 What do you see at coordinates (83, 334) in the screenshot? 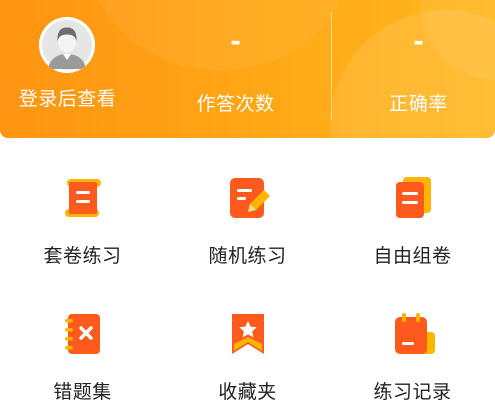
I see `wrong-notebook-icon` at bounding box center [83, 334].